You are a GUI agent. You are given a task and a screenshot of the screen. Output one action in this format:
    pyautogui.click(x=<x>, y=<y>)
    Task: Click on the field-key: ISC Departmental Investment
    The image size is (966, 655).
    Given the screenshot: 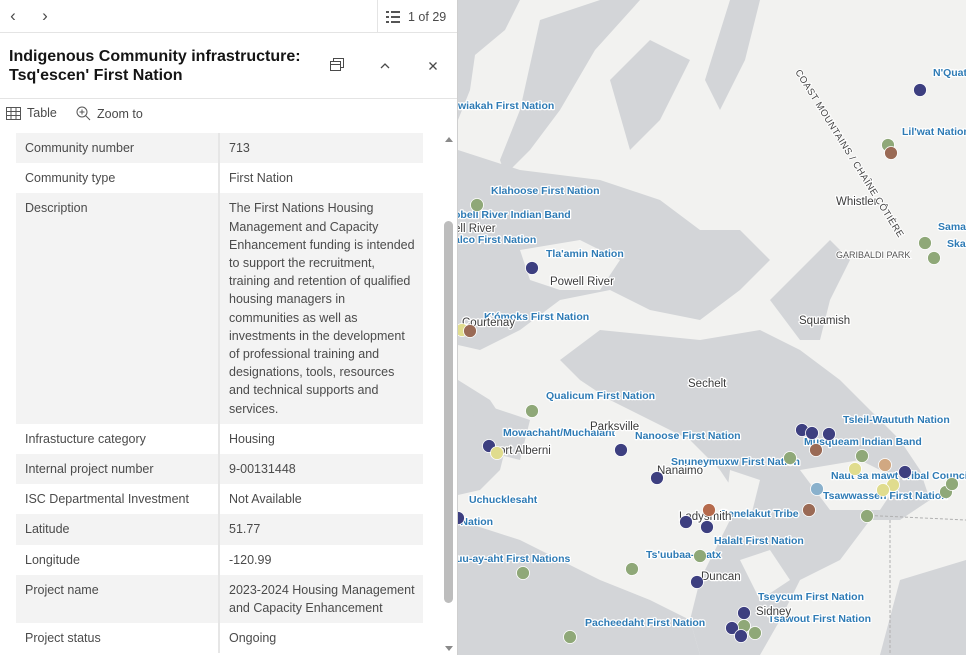 What is the action you would take?
    pyautogui.click(x=118, y=499)
    